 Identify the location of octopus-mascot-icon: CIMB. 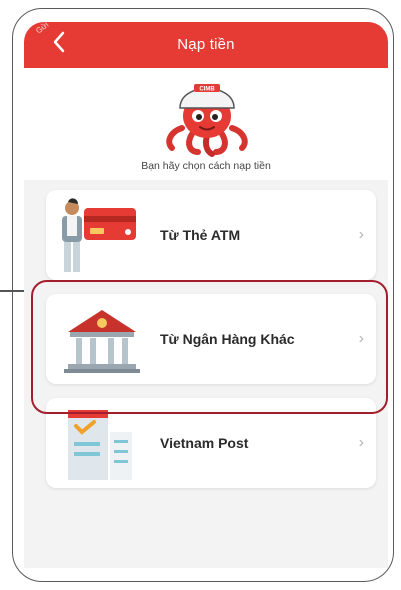
(207, 120).